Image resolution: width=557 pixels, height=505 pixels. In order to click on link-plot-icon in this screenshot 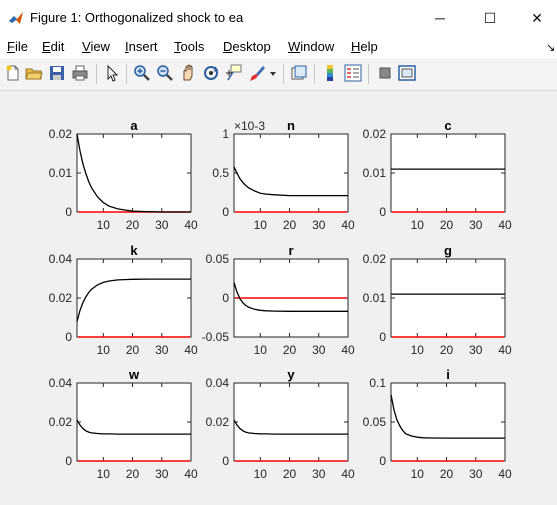, I will do `click(299, 72)`.